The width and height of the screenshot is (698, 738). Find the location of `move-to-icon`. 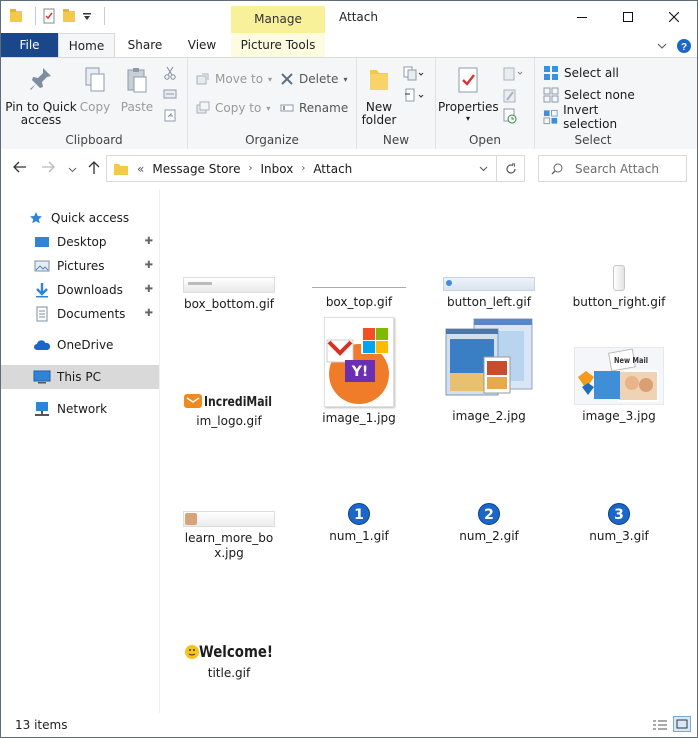

move-to-icon is located at coordinates (202, 79).